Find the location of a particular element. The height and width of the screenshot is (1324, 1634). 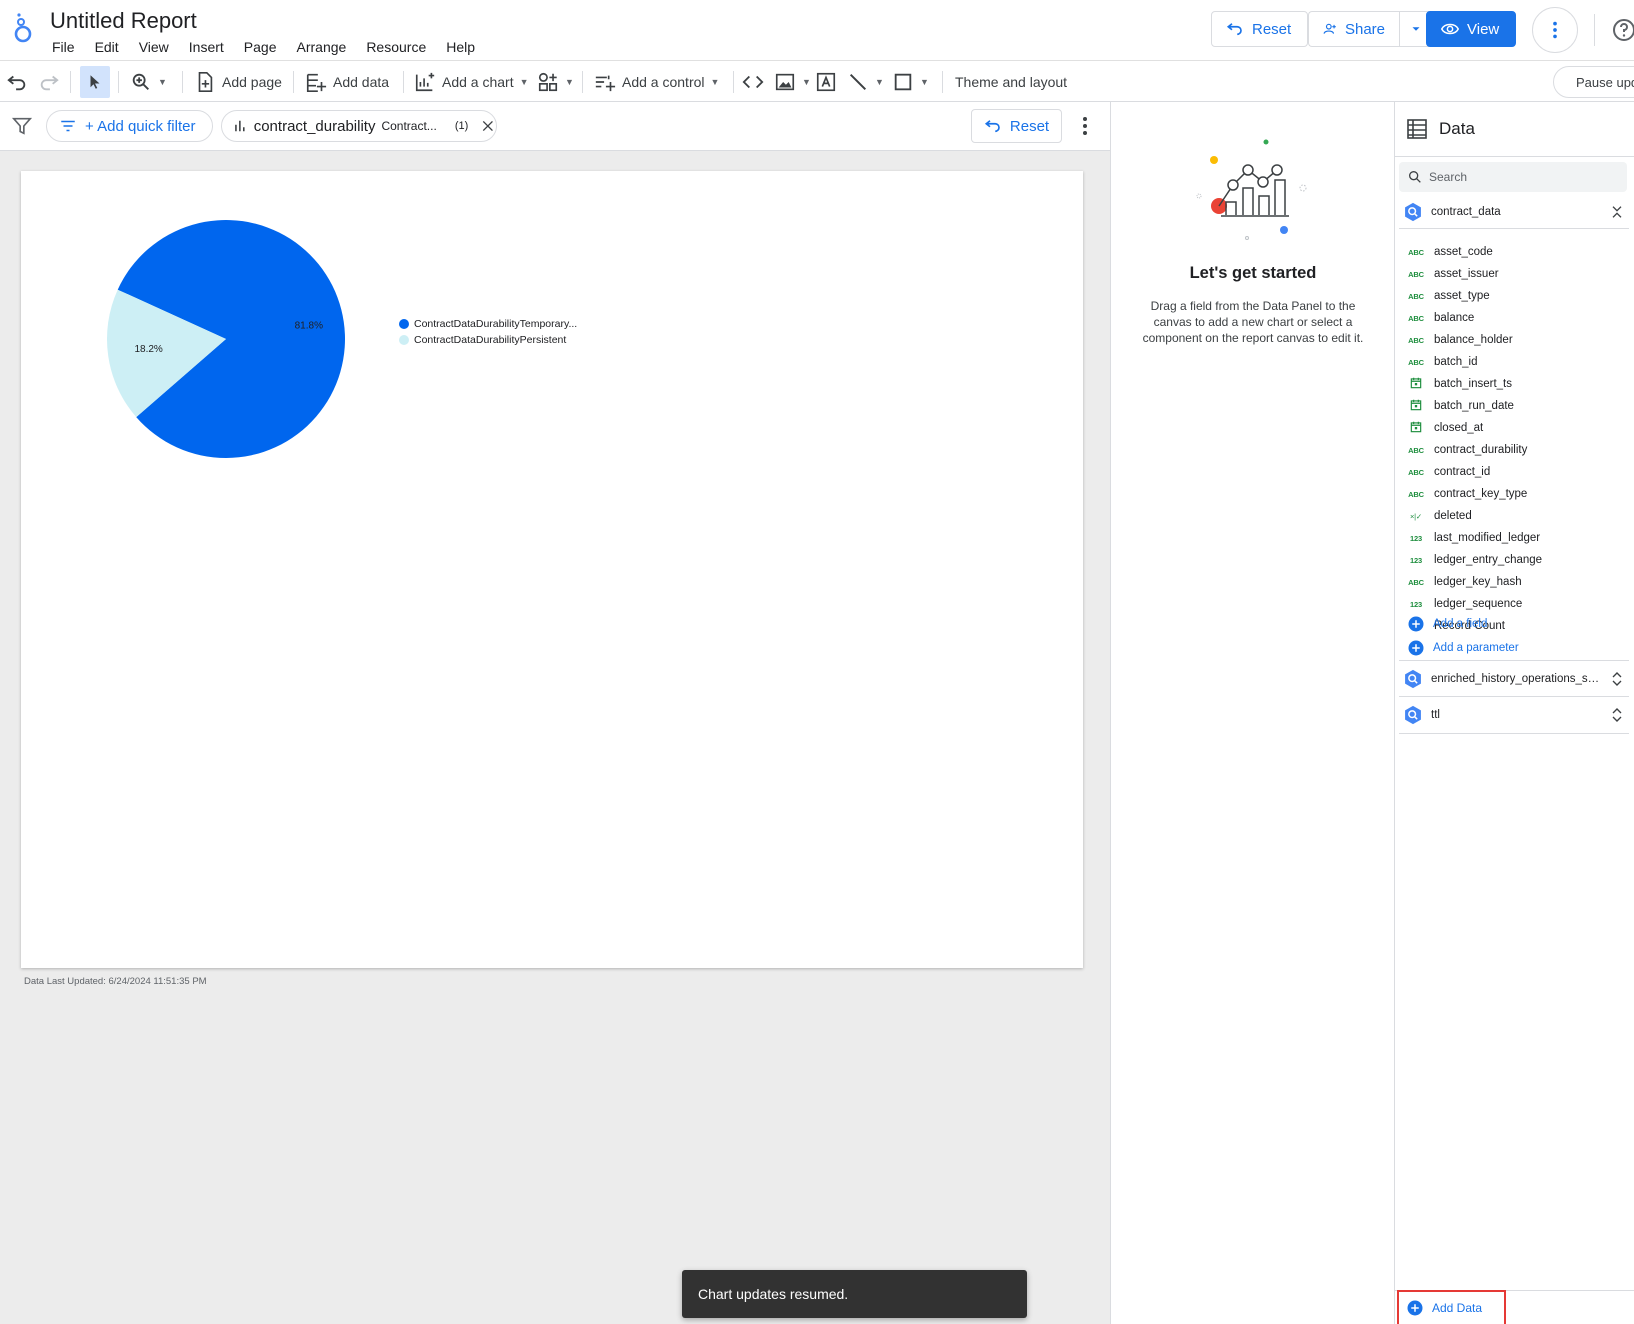

field-name: batch_id is located at coordinates (1456, 362).